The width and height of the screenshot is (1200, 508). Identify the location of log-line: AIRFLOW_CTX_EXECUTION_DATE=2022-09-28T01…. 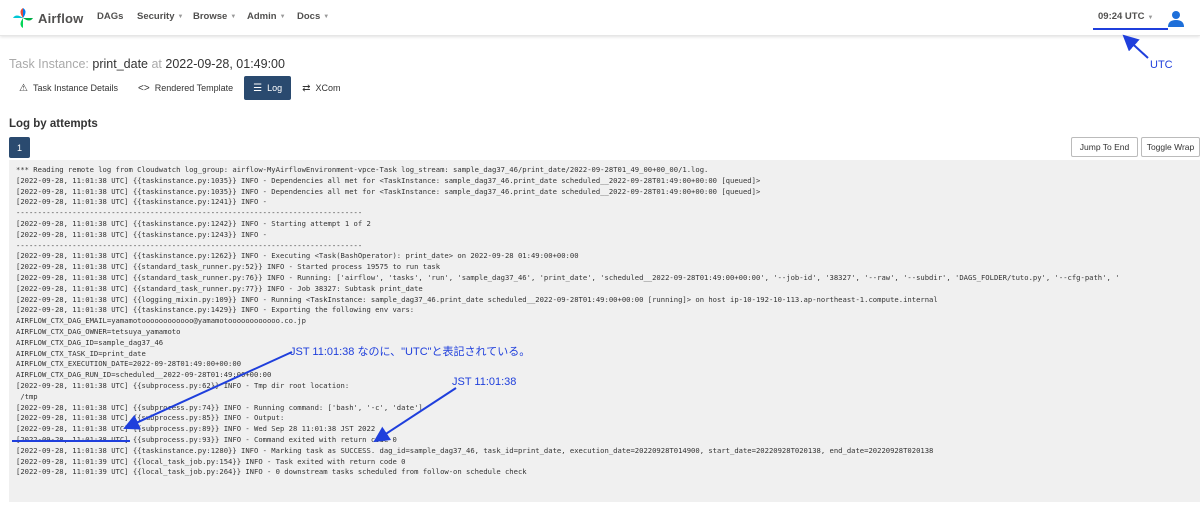
(129, 364).